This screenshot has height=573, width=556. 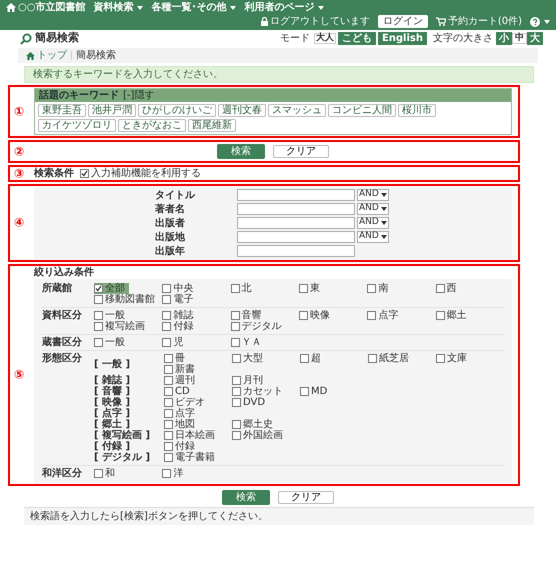 What do you see at coordinates (312, 358) in the screenshot?
I see `checkbox-option: 超` at bounding box center [312, 358].